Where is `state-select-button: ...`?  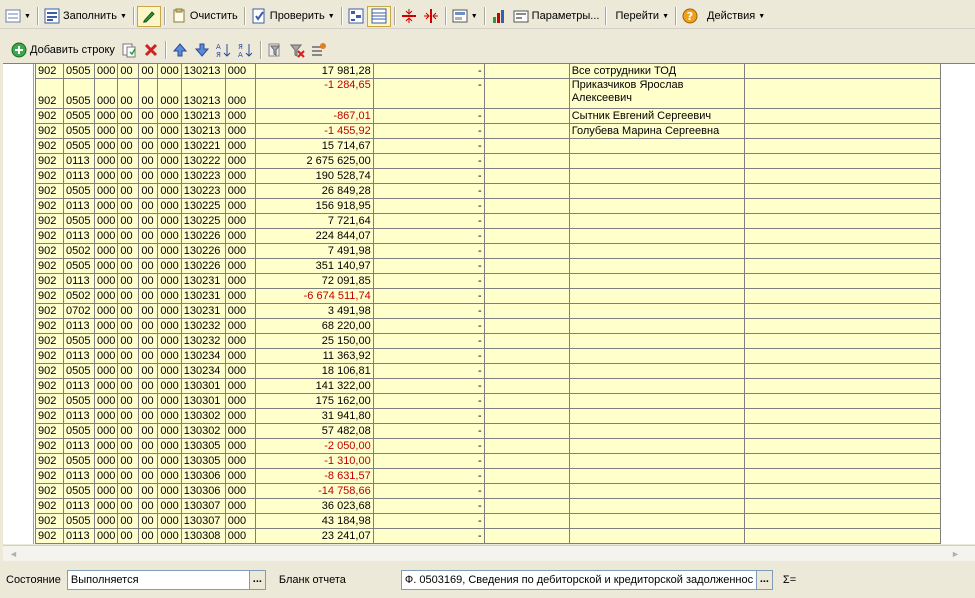
state-select-button: ... is located at coordinates (257, 580).